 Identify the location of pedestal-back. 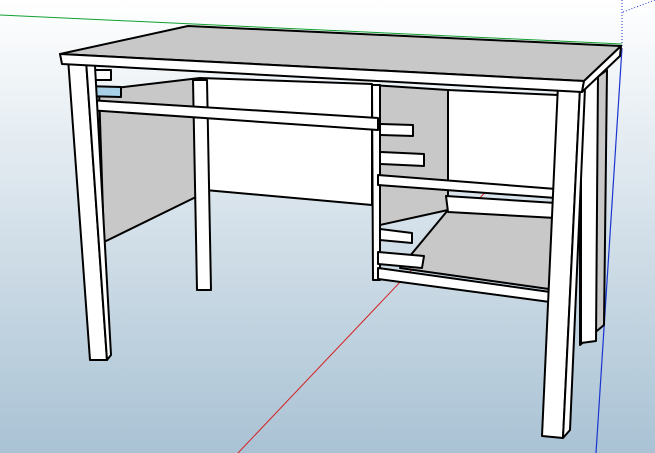
(503, 141).